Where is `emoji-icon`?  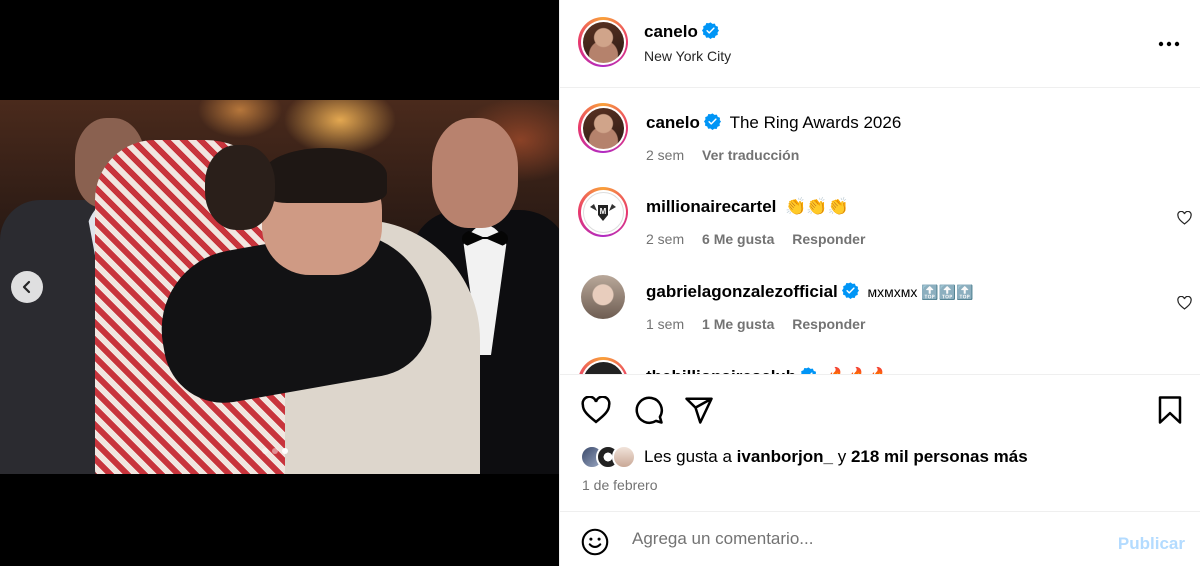 emoji-icon is located at coordinates (595, 542).